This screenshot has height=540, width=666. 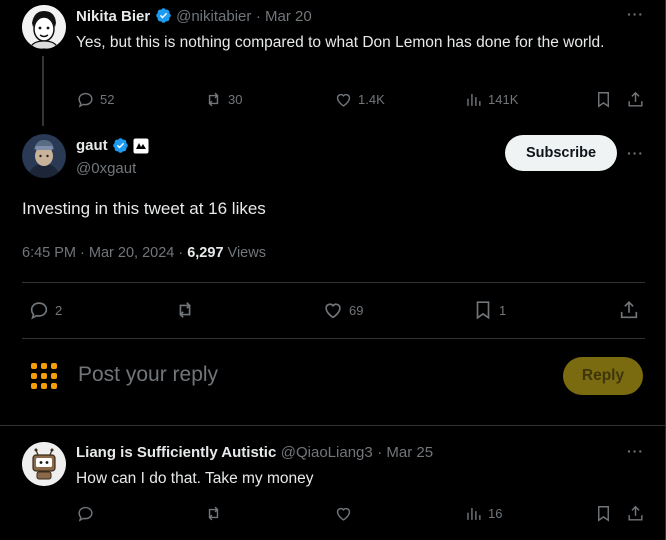 What do you see at coordinates (503, 99) in the screenshot?
I see `views-count: 141K` at bounding box center [503, 99].